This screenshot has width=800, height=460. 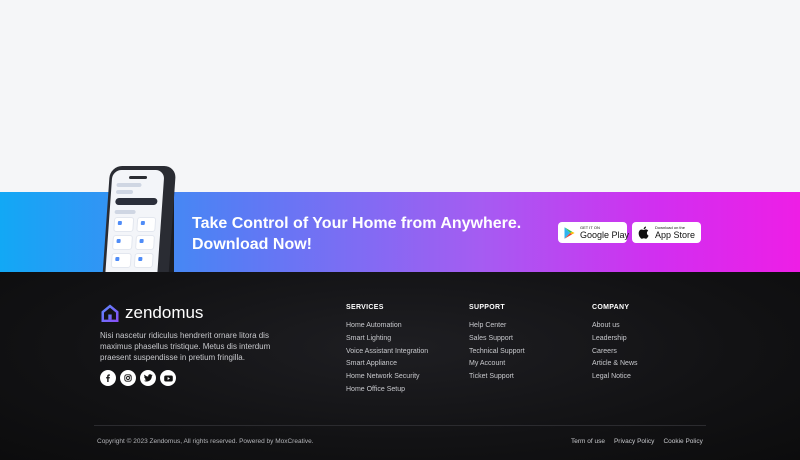 I want to click on google-play-label: Google Play, so click(x=605, y=234).